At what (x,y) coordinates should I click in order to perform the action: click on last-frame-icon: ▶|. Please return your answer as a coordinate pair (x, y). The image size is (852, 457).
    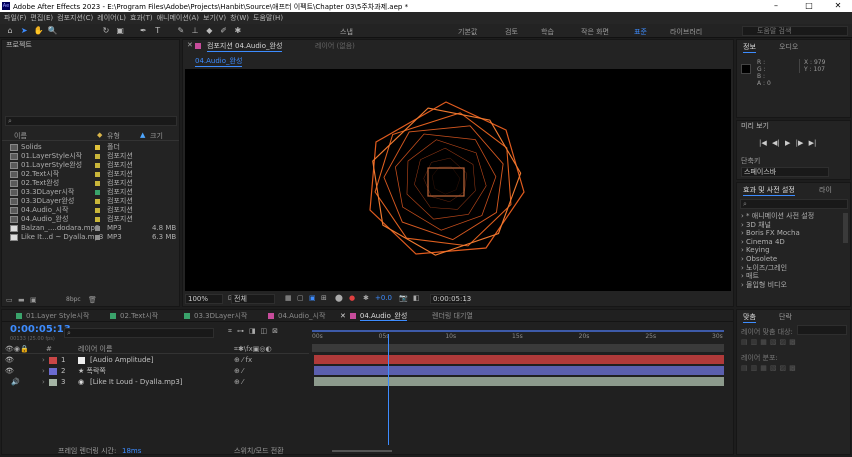
    Looking at the image, I should click on (813, 143).